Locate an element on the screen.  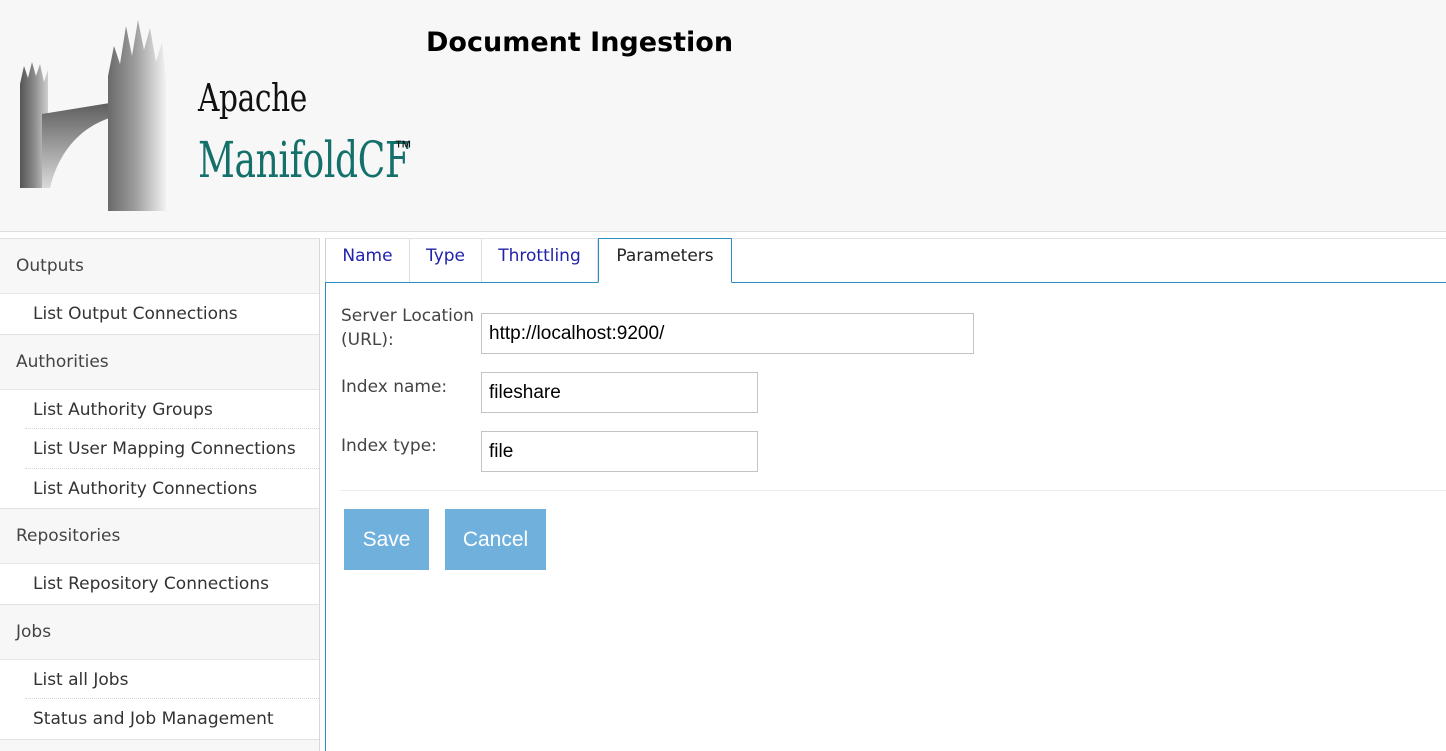
save-button: Save is located at coordinates (386, 539).